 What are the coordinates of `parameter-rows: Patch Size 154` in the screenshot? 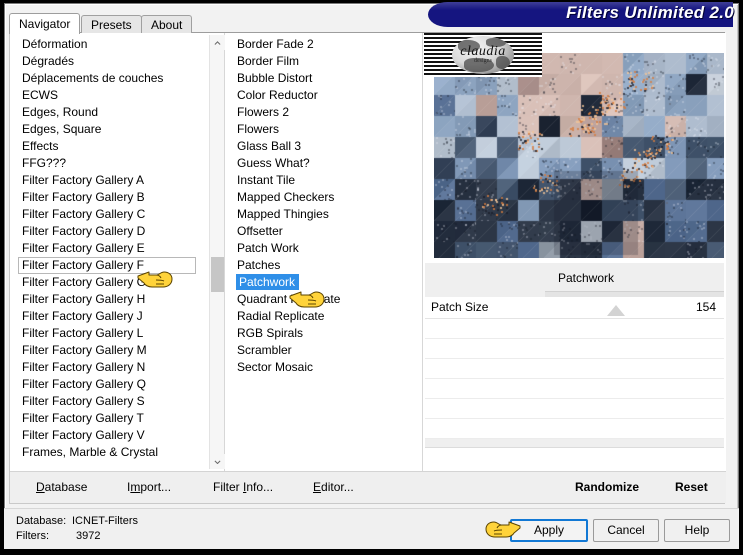 It's located at (574, 383).